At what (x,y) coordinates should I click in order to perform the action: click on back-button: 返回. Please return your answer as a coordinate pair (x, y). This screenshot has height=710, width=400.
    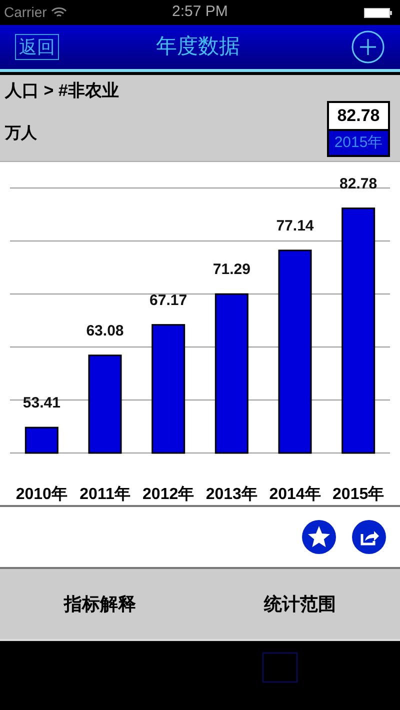
    Looking at the image, I should click on (37, 47).